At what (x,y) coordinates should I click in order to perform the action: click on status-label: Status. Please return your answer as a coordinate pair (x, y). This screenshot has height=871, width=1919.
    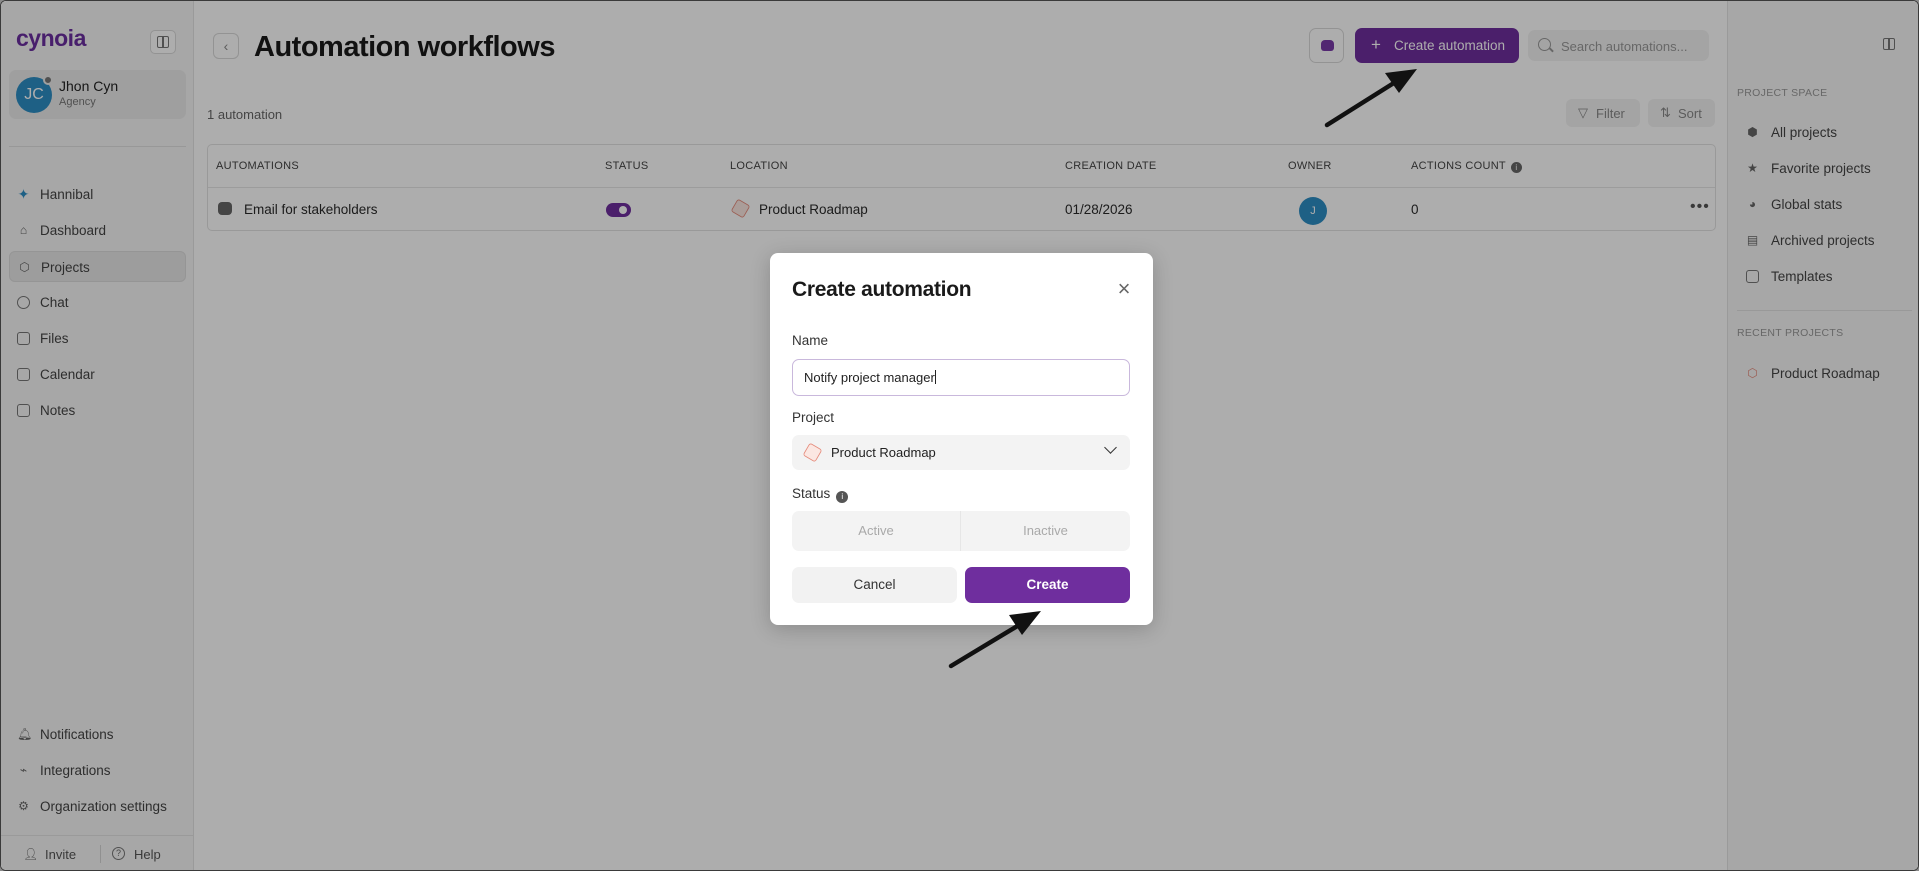
    Looking at the image, I should click on (811, 493).